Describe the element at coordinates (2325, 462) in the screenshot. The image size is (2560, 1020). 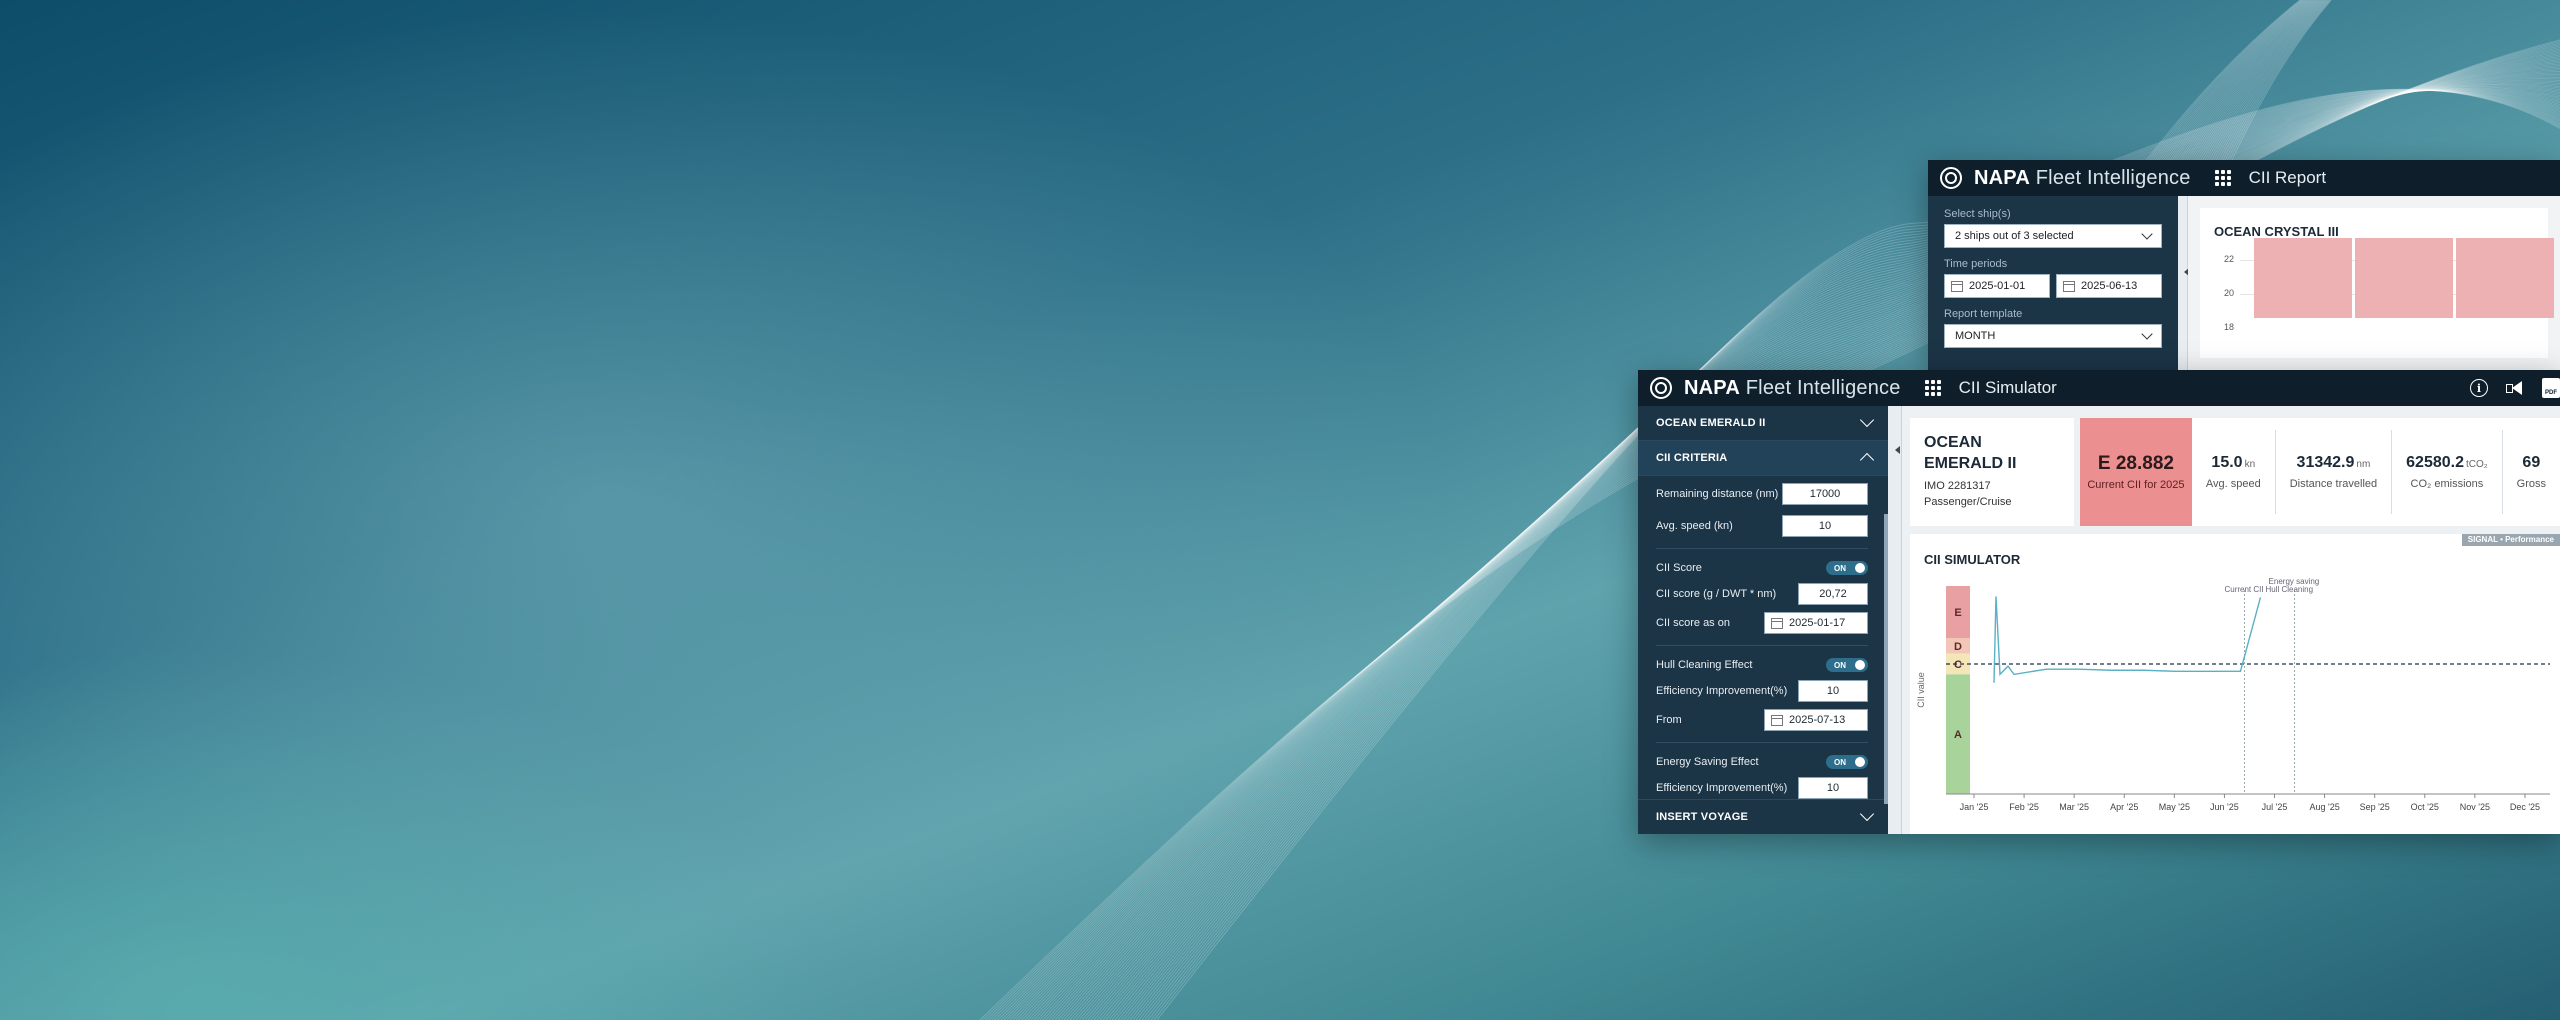
I see `distance-value: 31342.9` at that location.